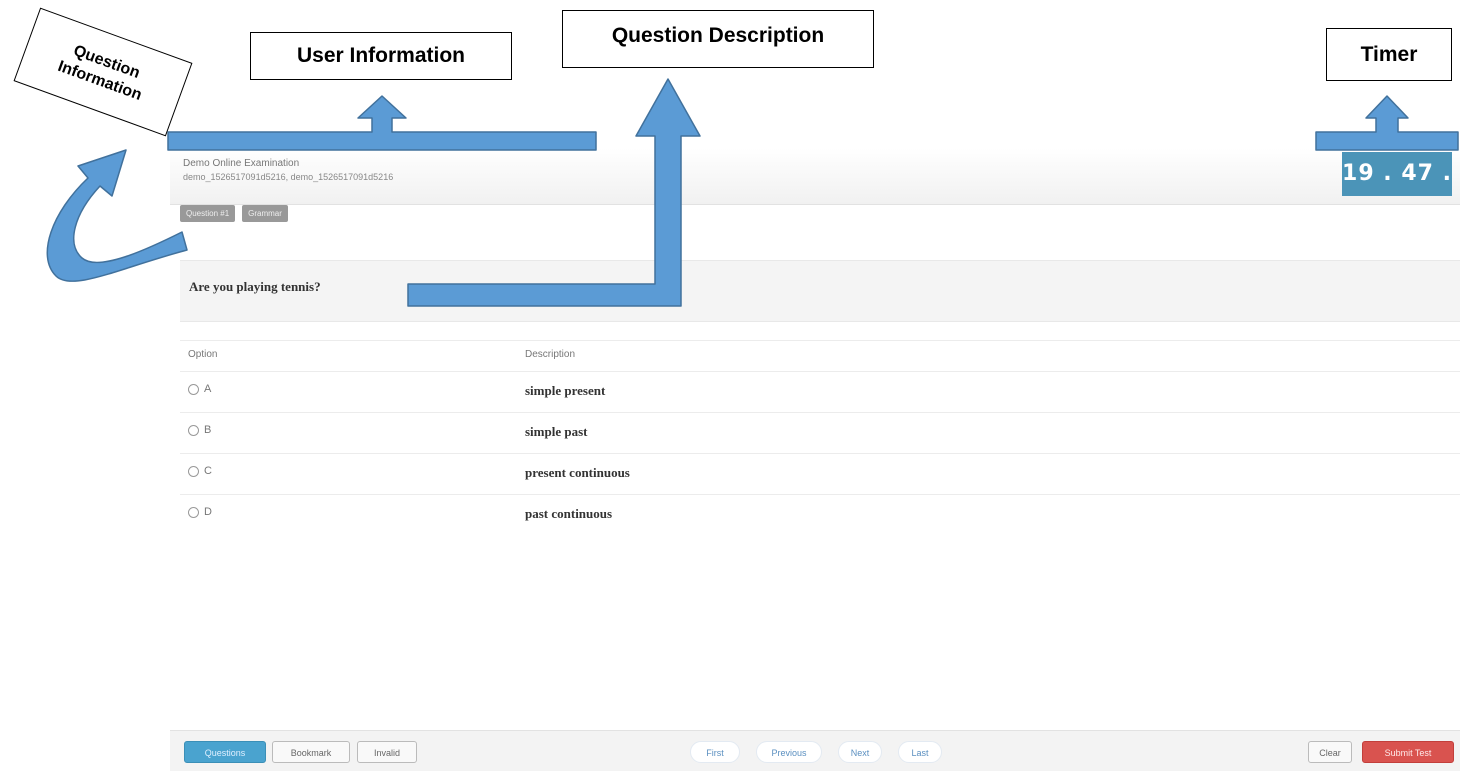 The image size is (1460, 773). What do you see at coordinates (554, 192) in the screenshot?
I see `question-description-arrow` at bounding box center [554, 192].